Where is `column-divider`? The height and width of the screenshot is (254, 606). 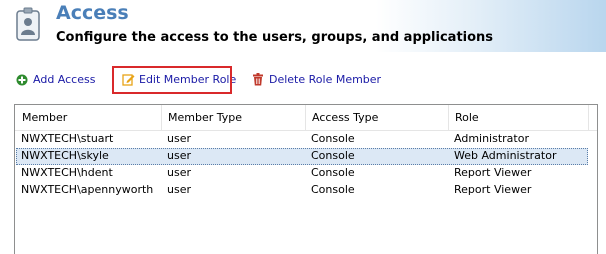 column-divider is located at coordinates (588, 117).